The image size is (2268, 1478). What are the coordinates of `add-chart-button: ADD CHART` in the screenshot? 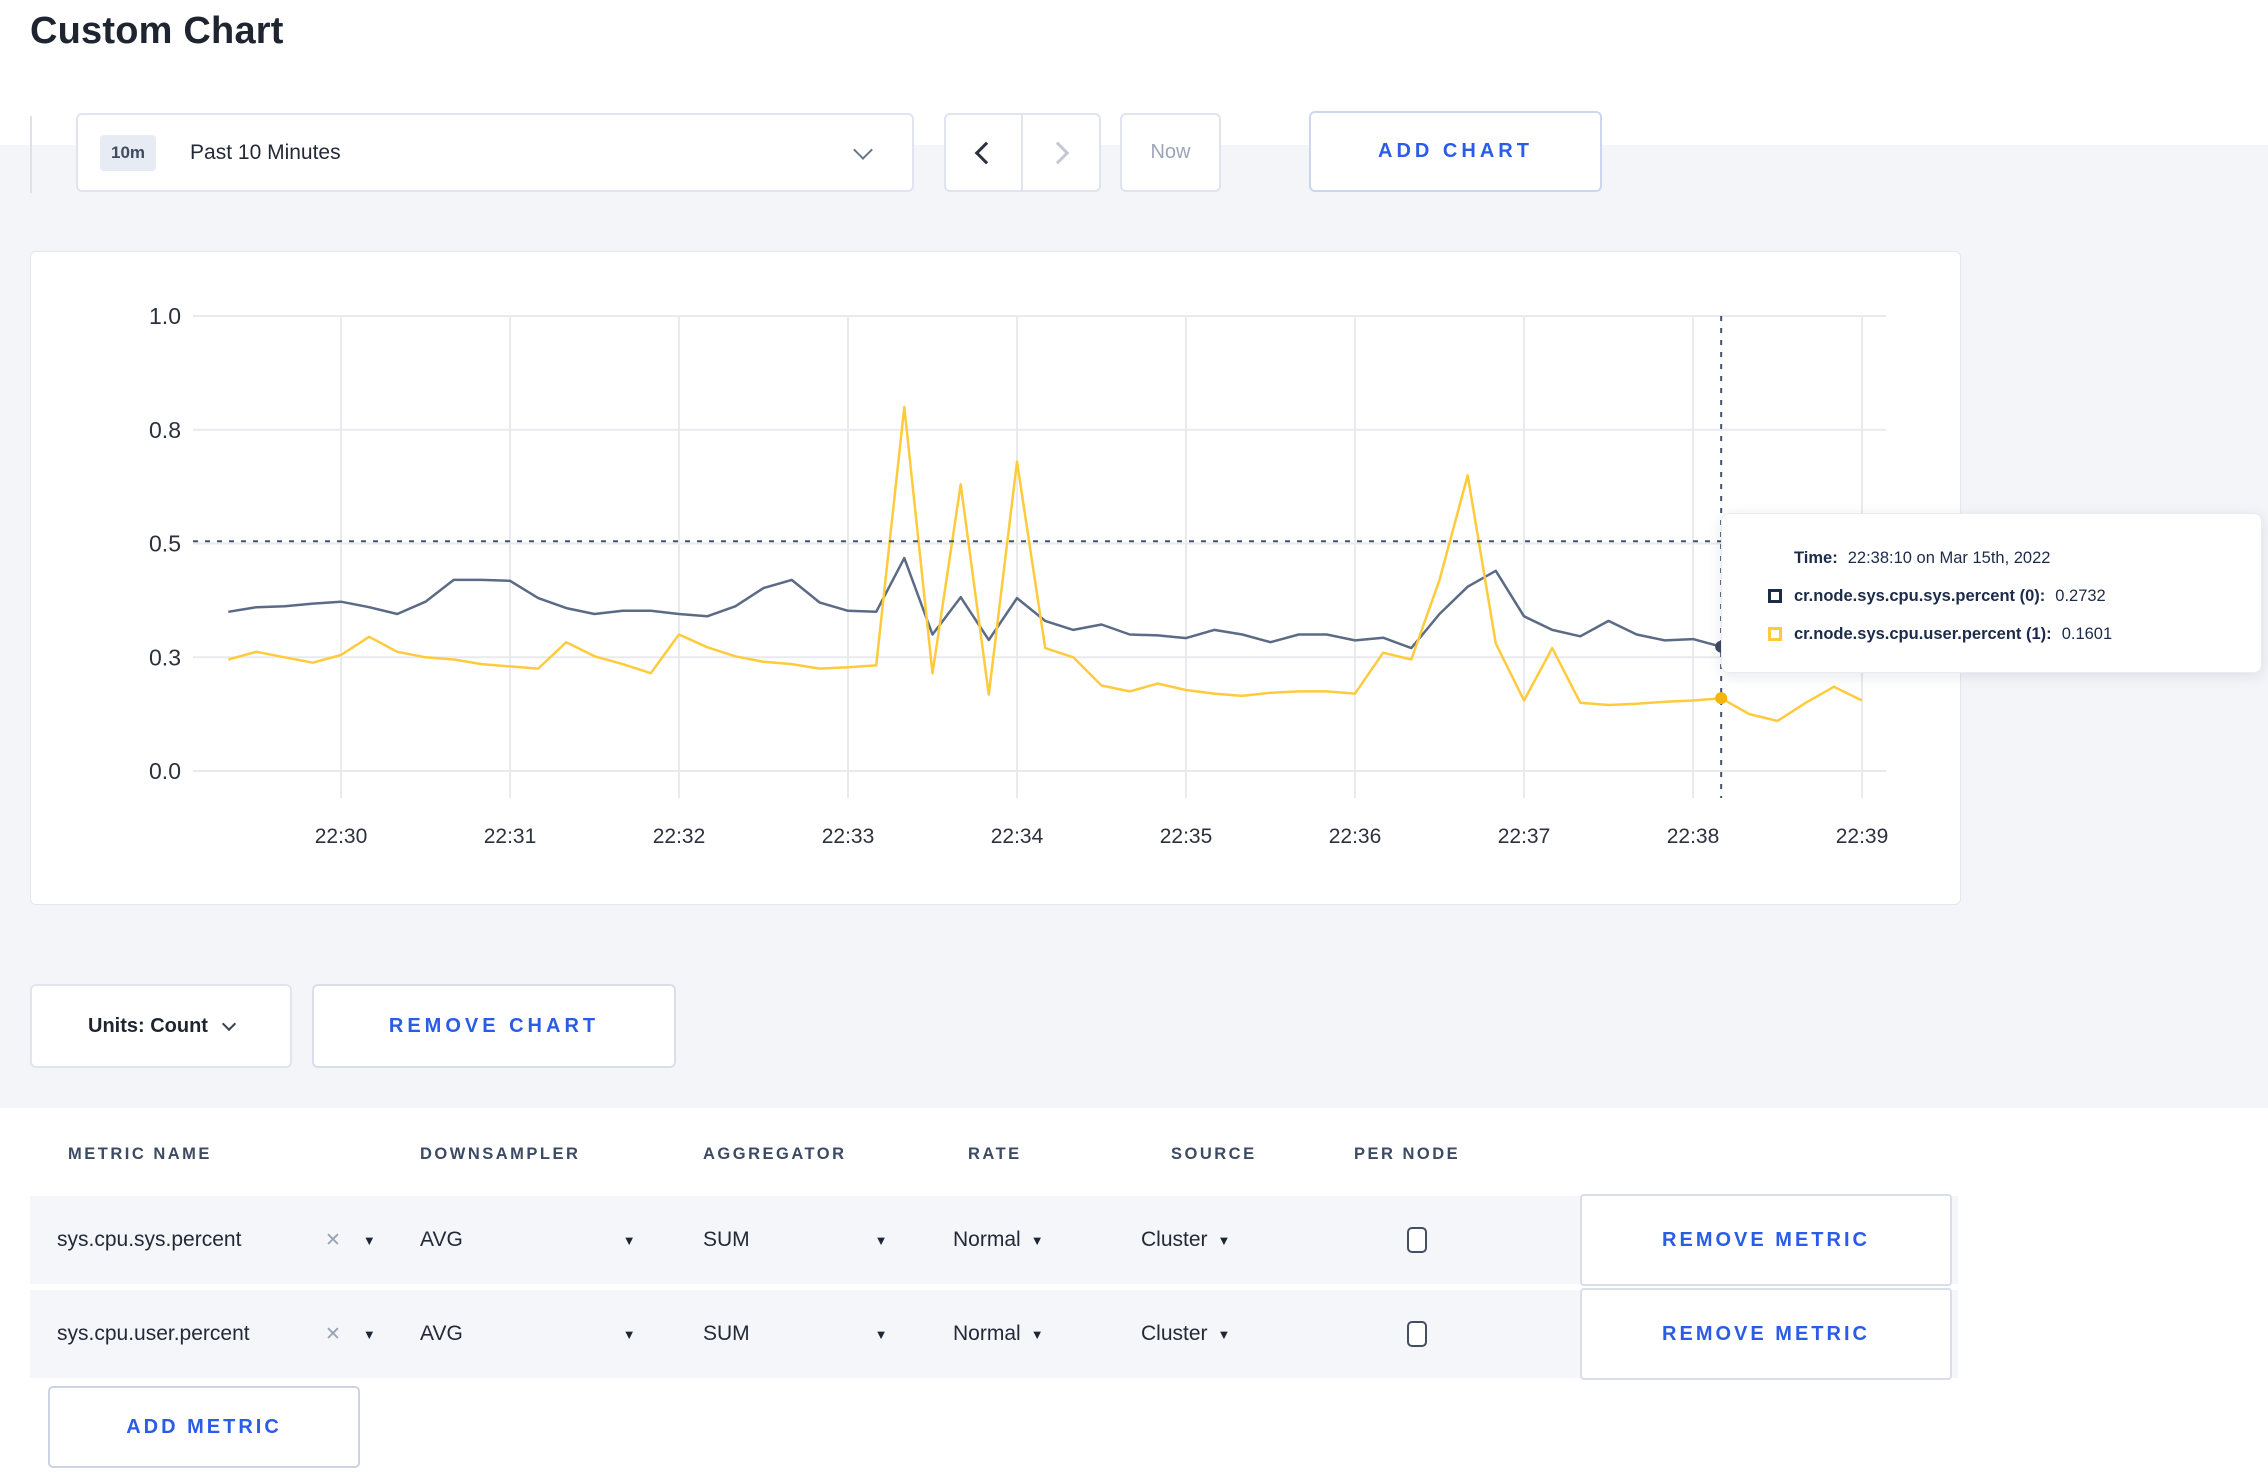 It's located at (1455, 151).